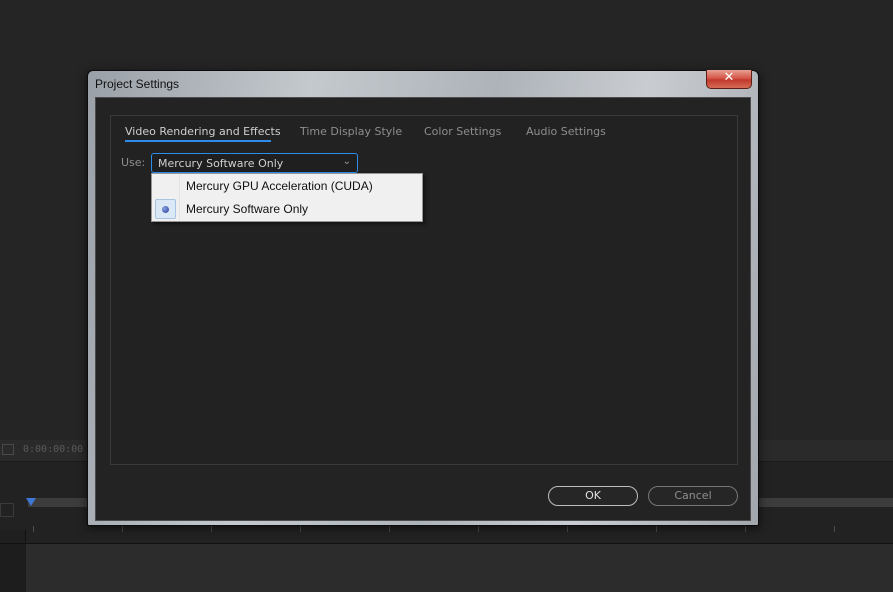 This screenshot has width=893, height=592. Describe the element at coordinates (31, 502) in the screenshot. I see `playhead-marker-icon` at that location.